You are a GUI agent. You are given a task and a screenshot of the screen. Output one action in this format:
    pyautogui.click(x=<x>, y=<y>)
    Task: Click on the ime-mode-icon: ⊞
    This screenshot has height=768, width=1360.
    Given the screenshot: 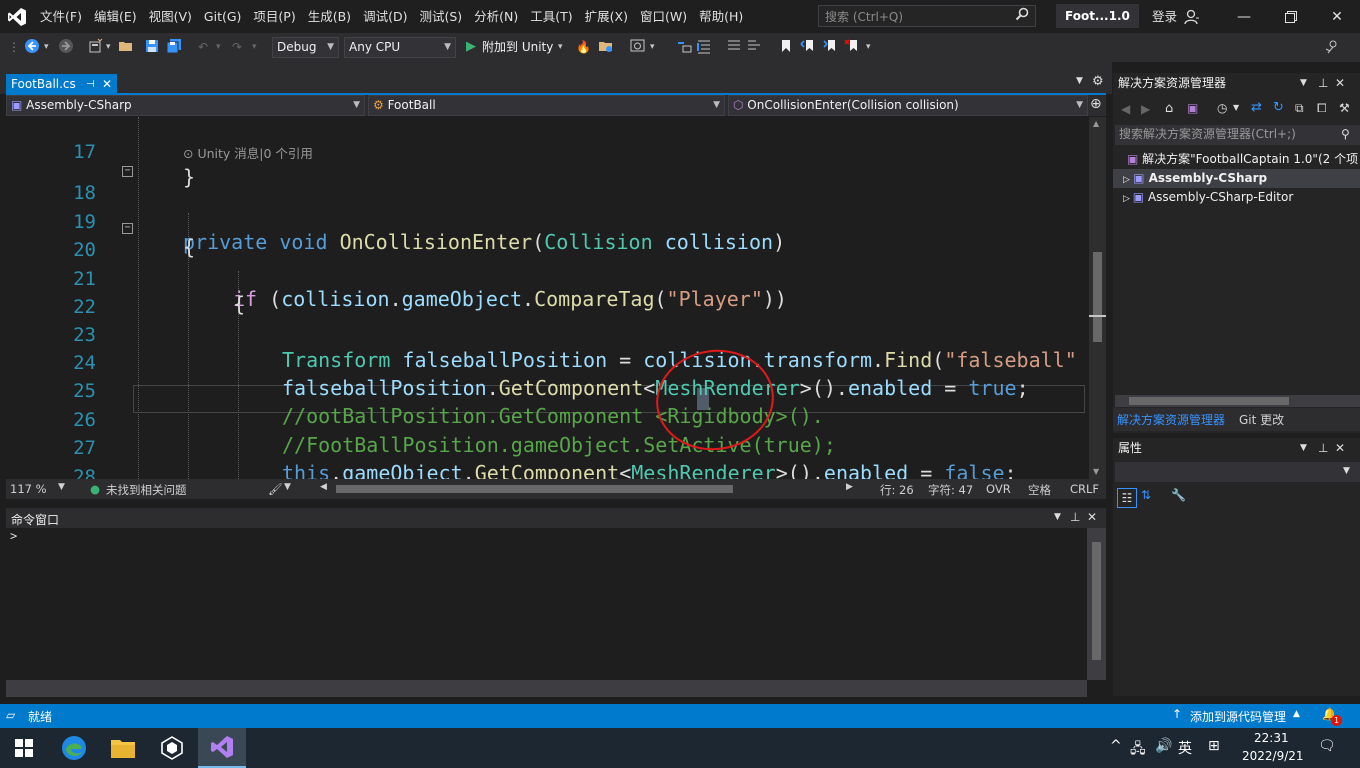 What is the action you would take?
    pyautogui.click(x=1214, y=746)
    